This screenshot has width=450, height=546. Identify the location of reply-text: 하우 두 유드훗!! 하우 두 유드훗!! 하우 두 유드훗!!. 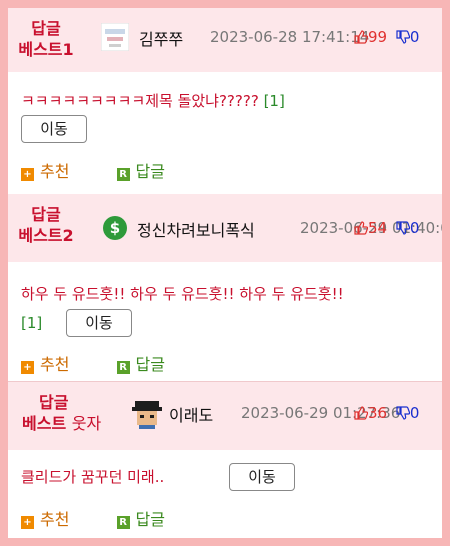
(182, 294).